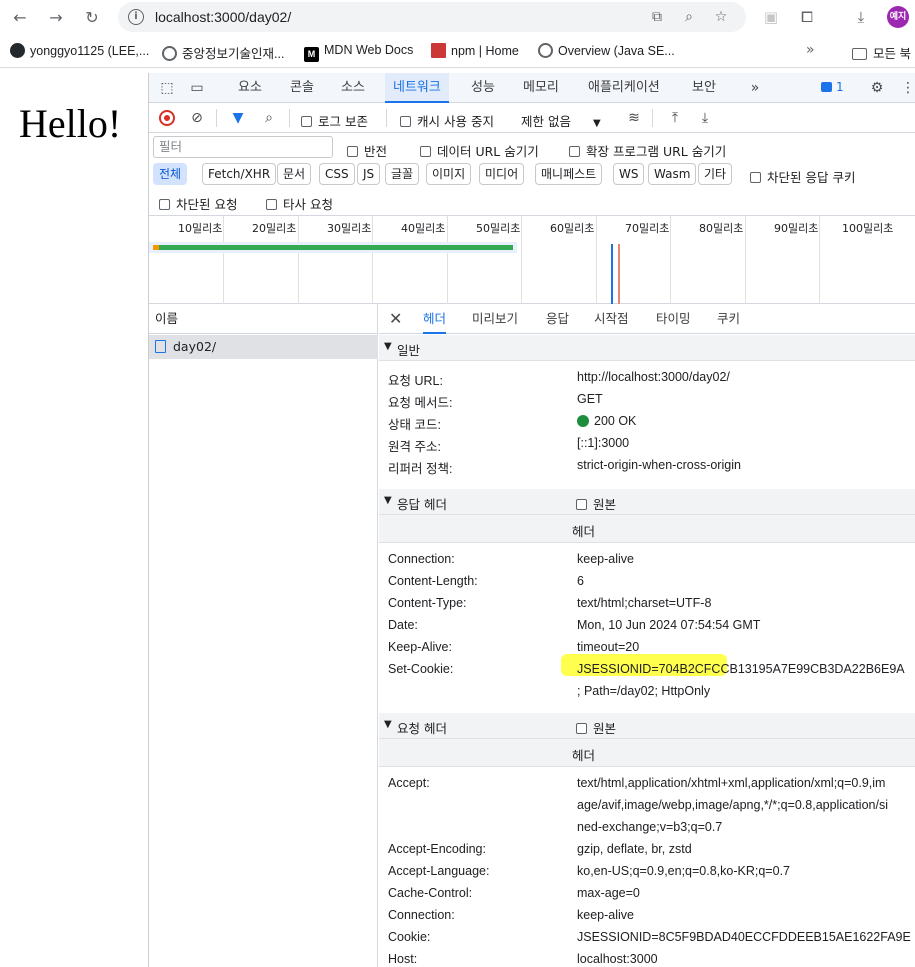 The width and height of the screenshot is (915, 967). I want to click on invert-checkbox: 반전, so click(367, 150).